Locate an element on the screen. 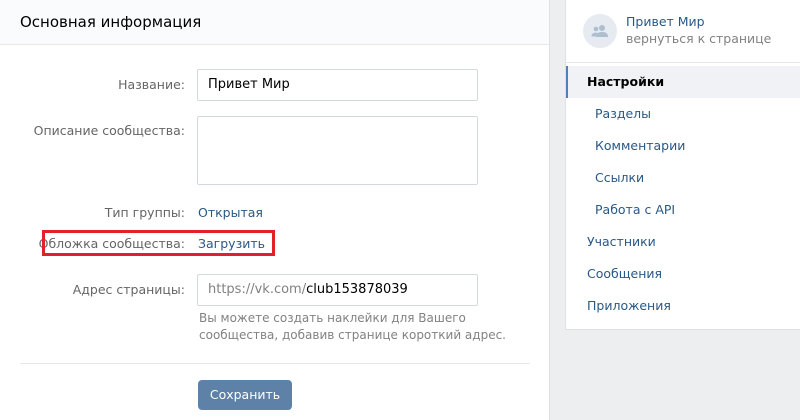 The image size is (800, 420). divider is located at coordinates (275, 363).